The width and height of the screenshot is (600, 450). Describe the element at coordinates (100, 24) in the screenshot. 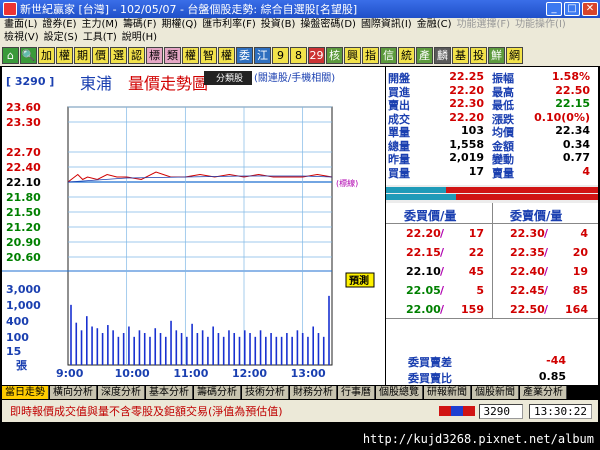

I see `menu-item: 主力(M)` at that location.